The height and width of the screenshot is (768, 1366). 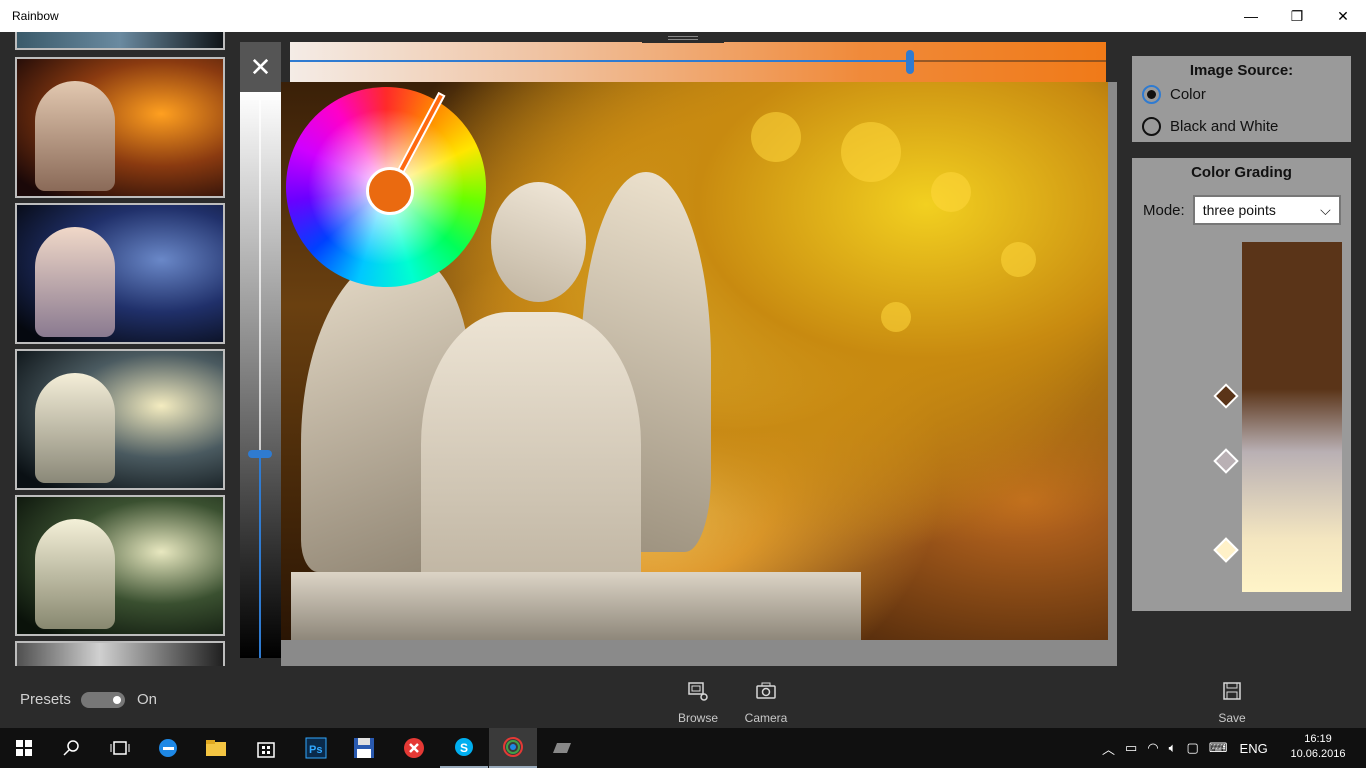 What do you see at coordinates (168, 748) in the screenshot?
I see `edge-icon` at bounding box center [168, 748].